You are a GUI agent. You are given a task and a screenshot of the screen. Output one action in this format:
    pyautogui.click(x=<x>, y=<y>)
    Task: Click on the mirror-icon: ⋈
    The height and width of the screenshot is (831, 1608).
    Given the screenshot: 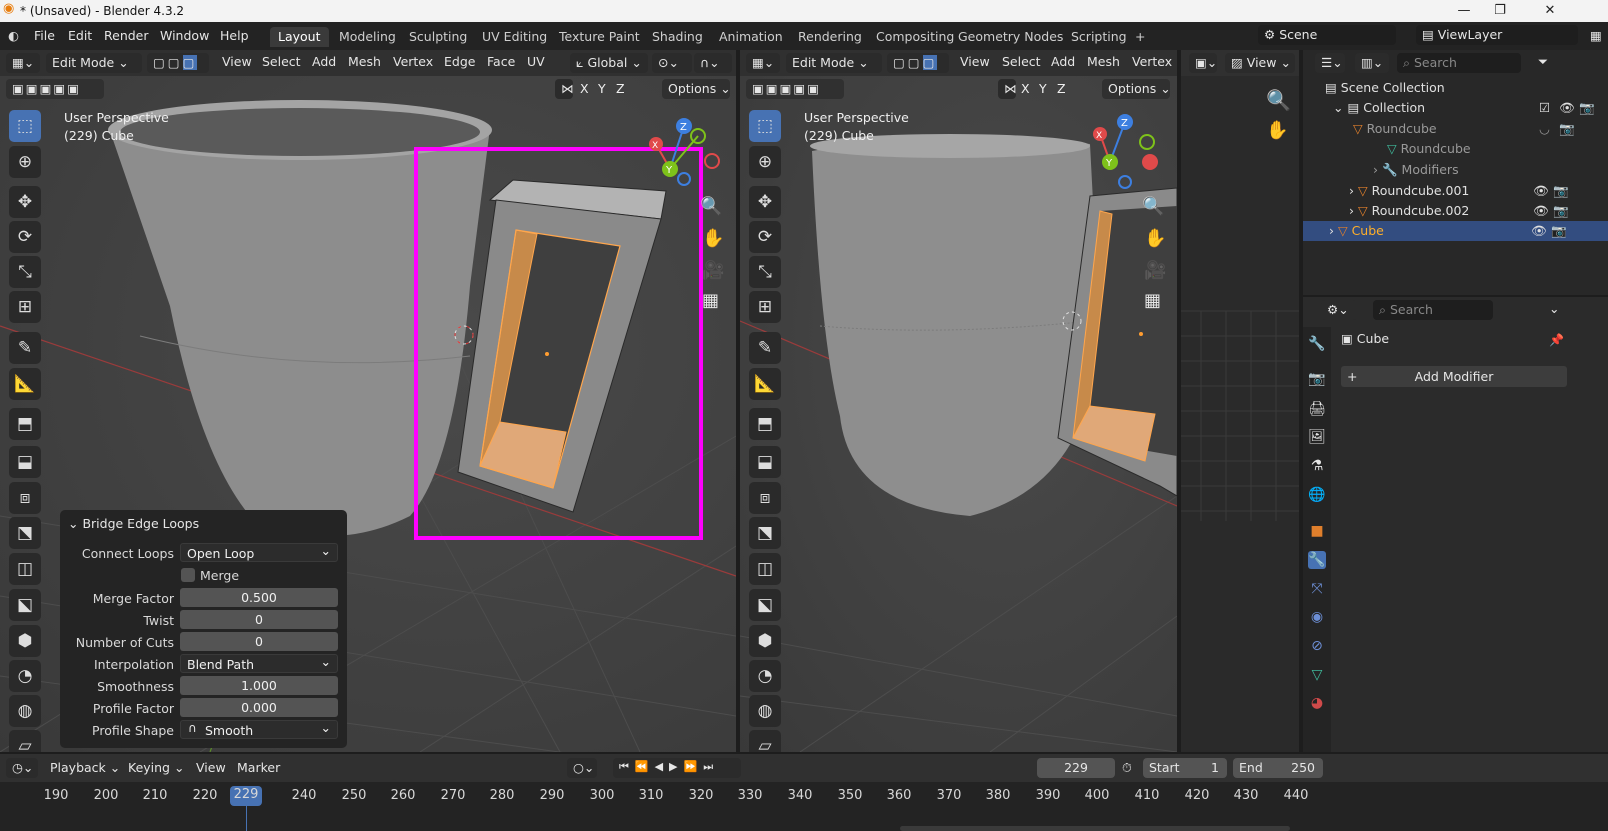 What is the action you would take?
    pyautogui.click(x=564, y=89)
    